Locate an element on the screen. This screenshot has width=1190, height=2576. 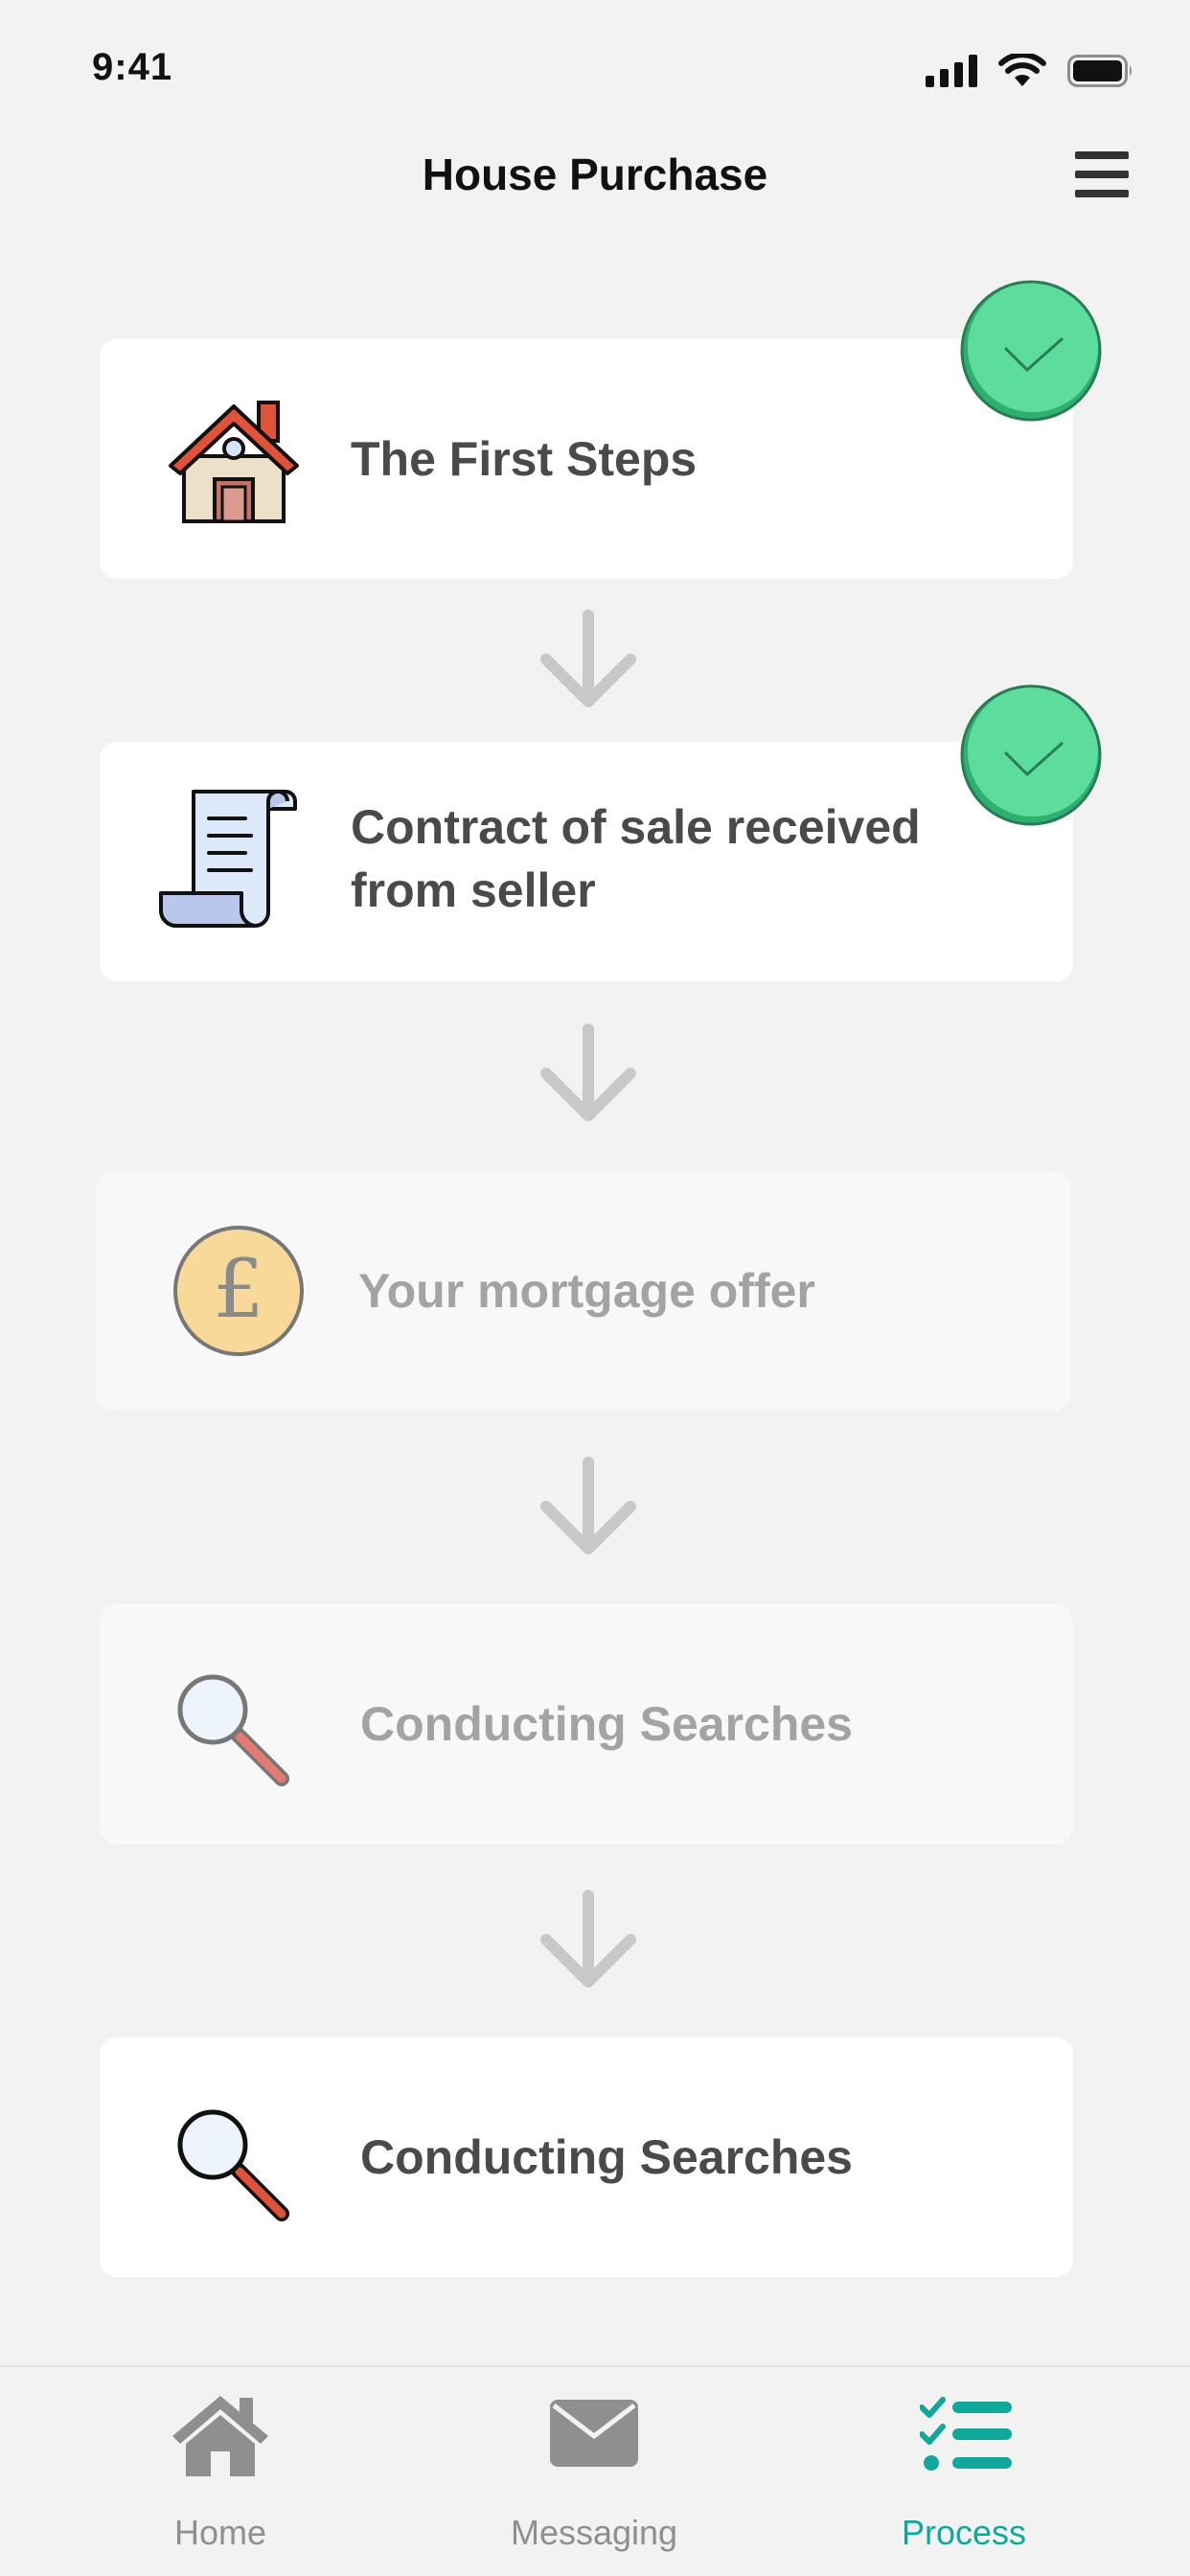
step-card-searches-pending: Conducting Searches is located at coordinates (587, 1724).